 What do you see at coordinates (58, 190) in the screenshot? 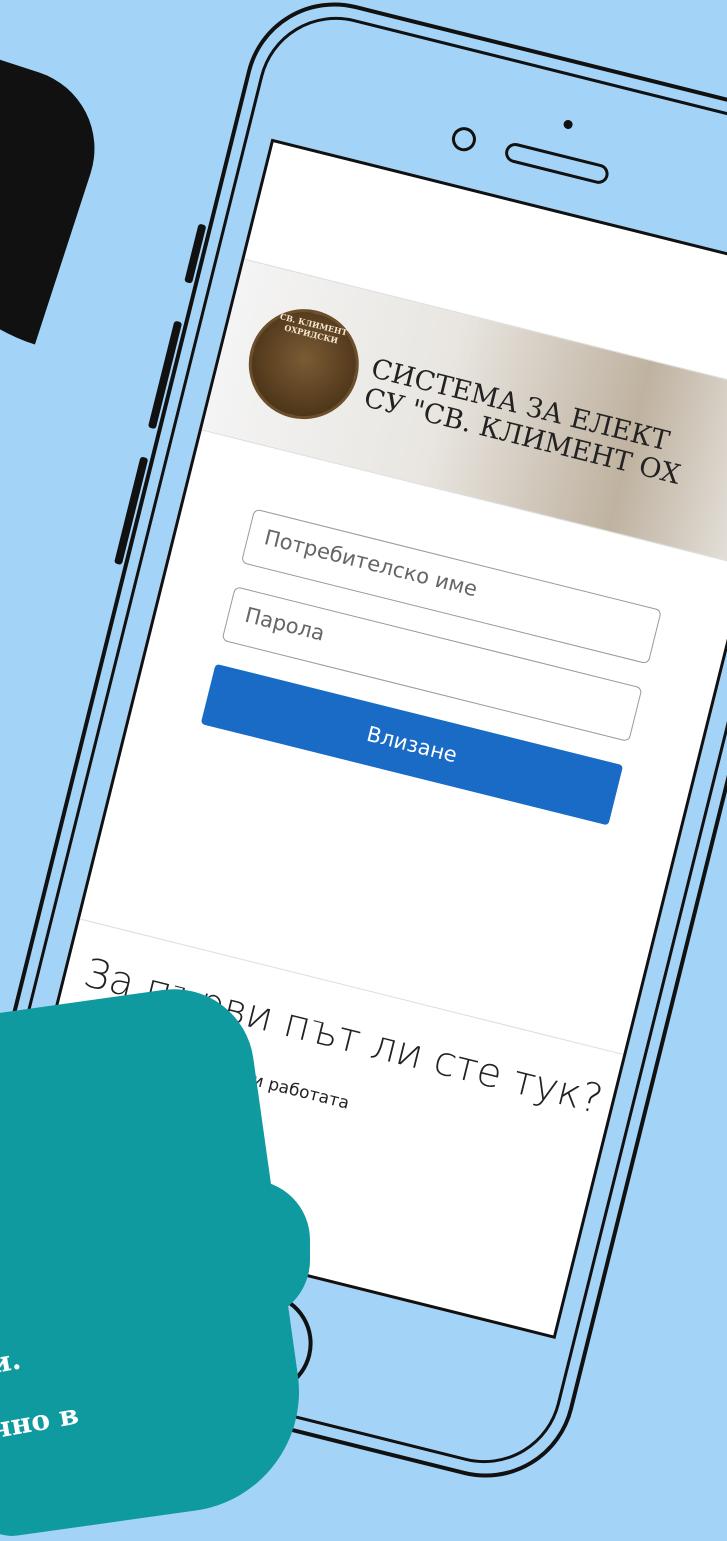
I see `decorative-black-shape` at bounding box center [58, 190].